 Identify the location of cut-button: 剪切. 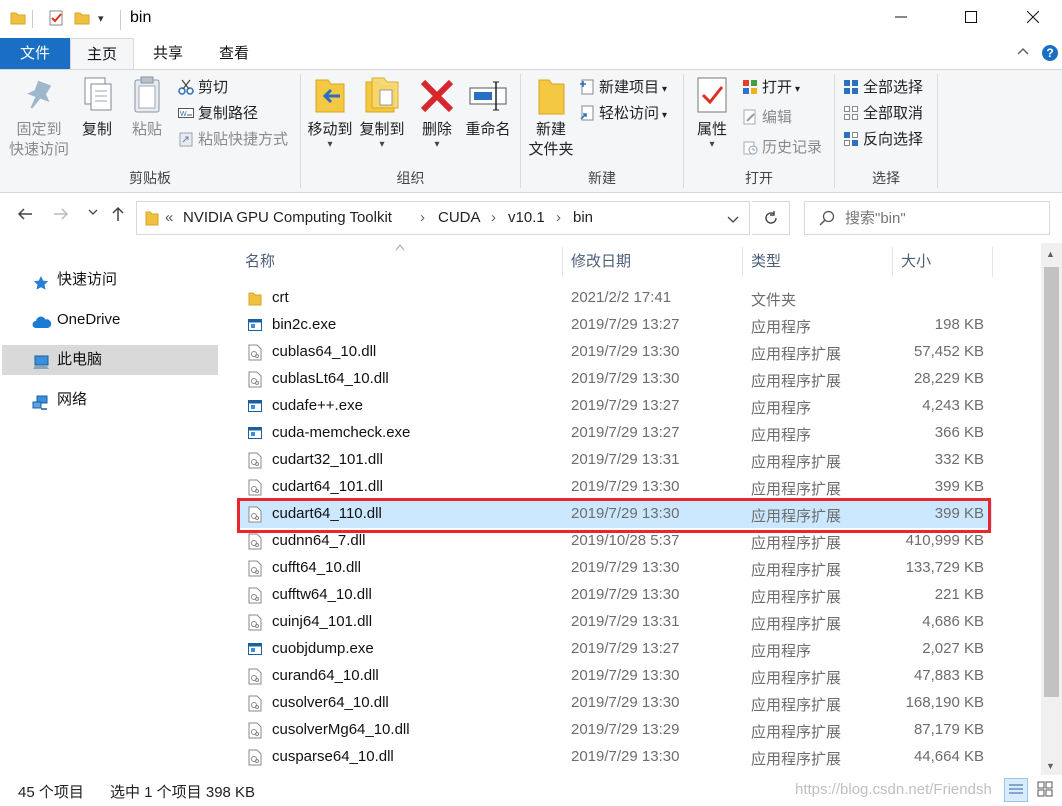
(203, 88).